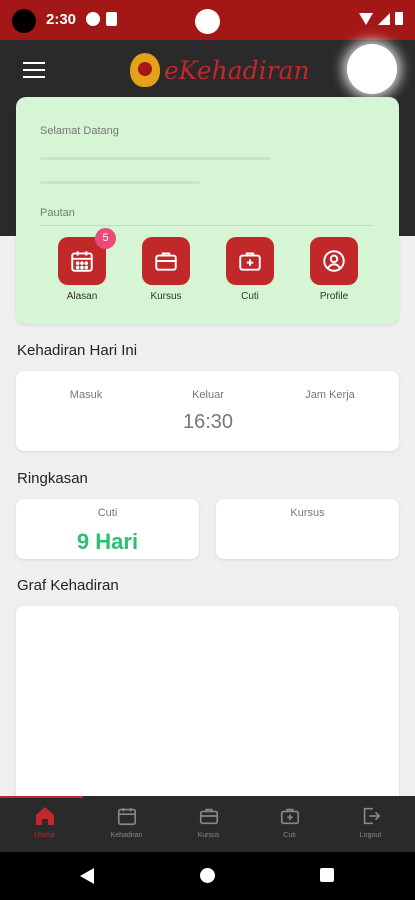 The image size is (415, 900). Describe the element at coordinates (107, 513) in the screenshot. I see `leave-label: Cuti` at that location.